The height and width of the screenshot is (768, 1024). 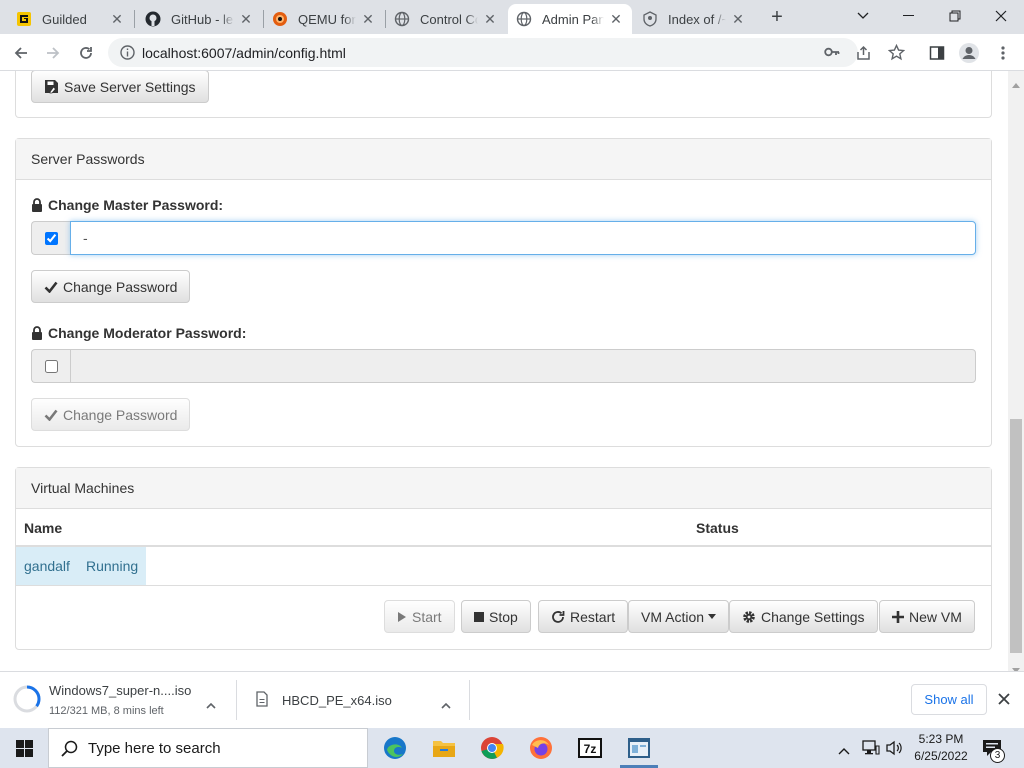 What do you see at coordinates (208, 748) in the screenshot?
I see `taskbar-search-box: Type here to search` at bounding box center [208, 748].